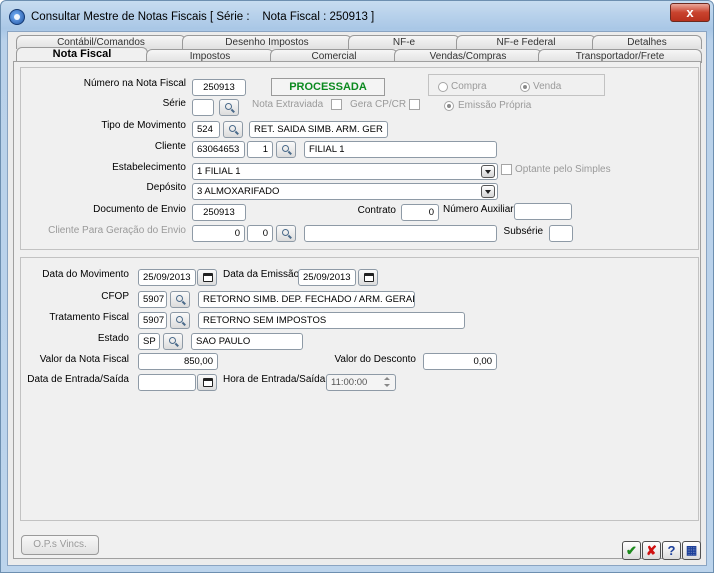 This screenshot has width=714, height=573. I want to click on data-emissao-calendar-button, so click(368, 277).